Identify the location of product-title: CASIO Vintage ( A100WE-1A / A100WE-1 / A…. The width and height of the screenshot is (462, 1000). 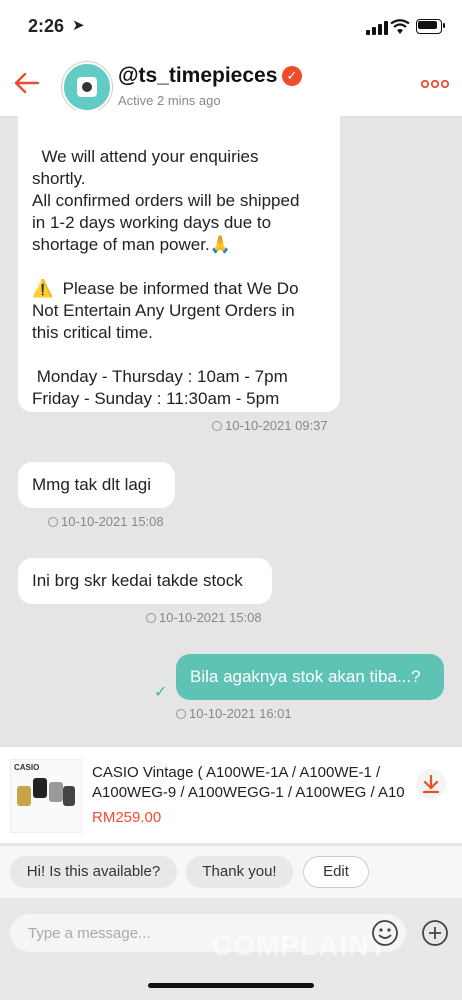
(252, 783).